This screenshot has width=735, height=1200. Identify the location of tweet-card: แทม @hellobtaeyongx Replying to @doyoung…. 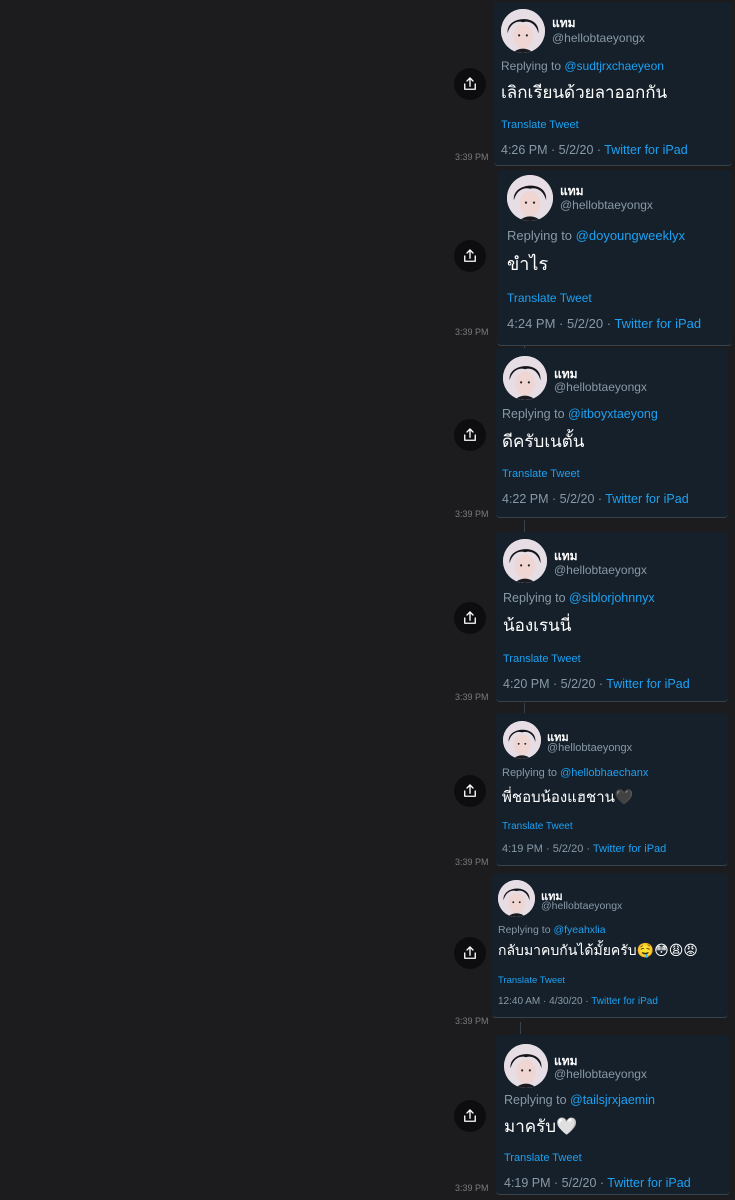
(614, 258).